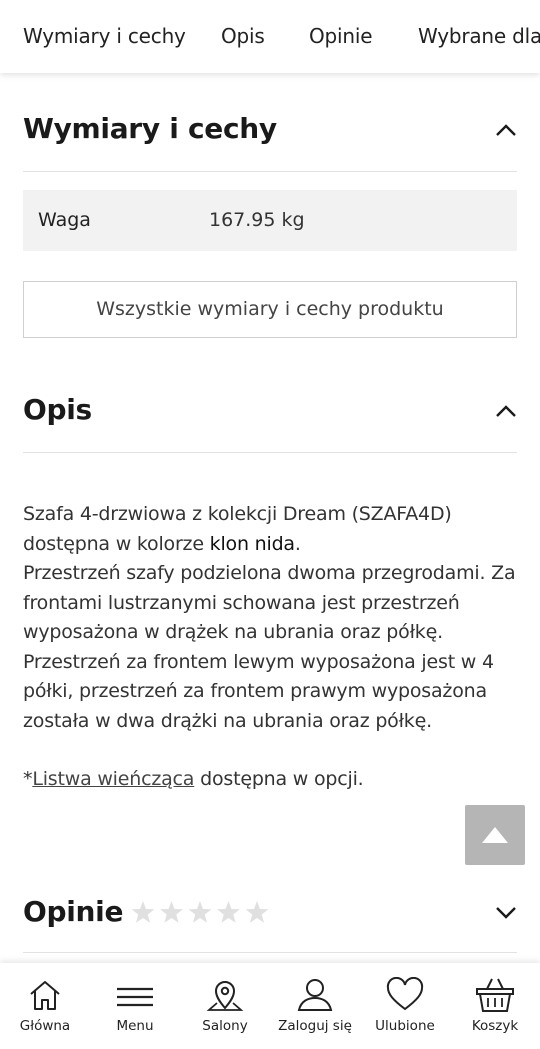 The width and height of the screenshot is (540, 1049). What do you see at coordinates (479, 36) in the screenshot?
I see `tab-selected-for-you: Wybrane dla` at bounding box center [479, 36].